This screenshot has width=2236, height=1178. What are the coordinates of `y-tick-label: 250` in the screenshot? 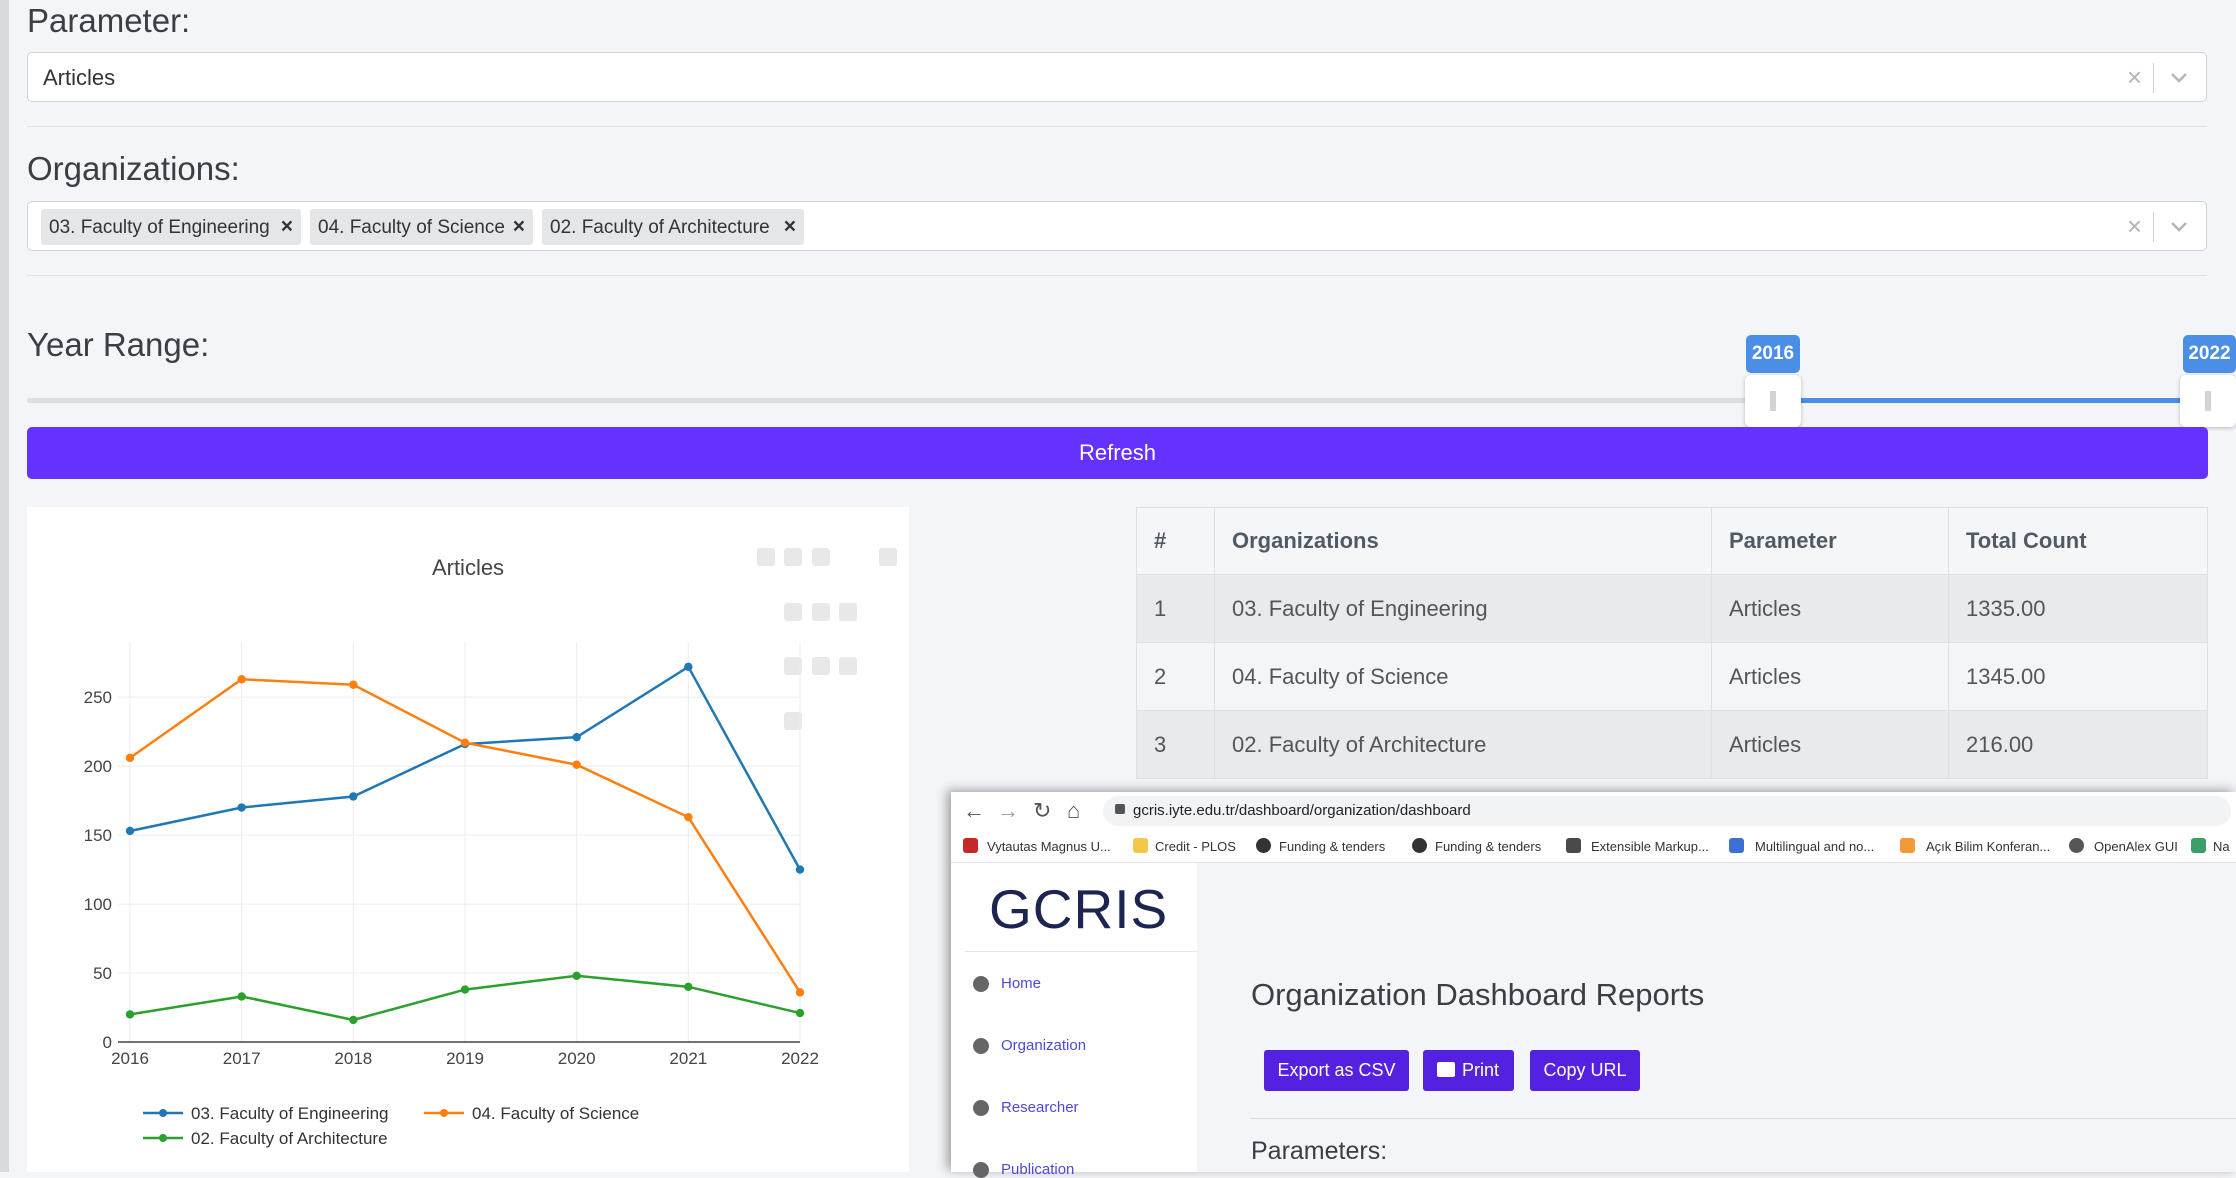 It's located at (98, 697).